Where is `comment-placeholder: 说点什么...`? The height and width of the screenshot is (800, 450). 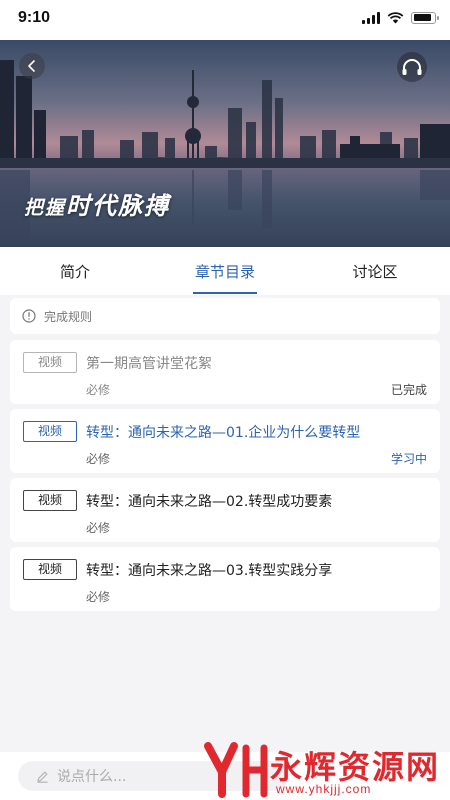
comment-placeholder: 说点什么... is located at coordinates (92, 777).